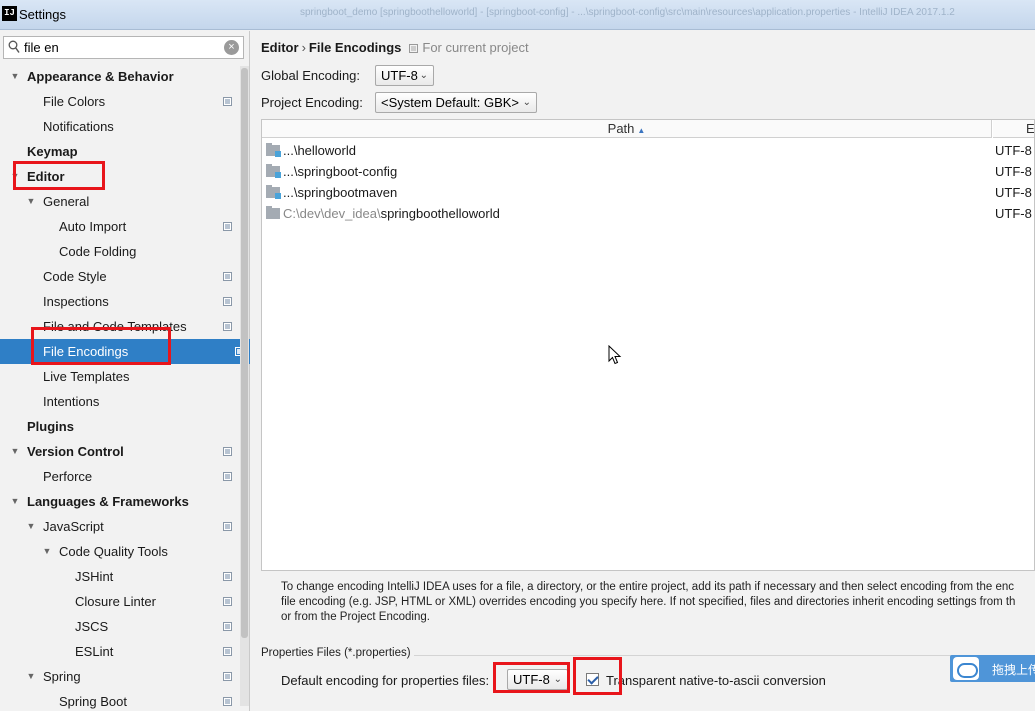 This screenshot has width=1035, height=711. Describe the element at coordinates (312, 102) in the screenshot. I see `project-encoding-label: Project Encoding:` at that location.